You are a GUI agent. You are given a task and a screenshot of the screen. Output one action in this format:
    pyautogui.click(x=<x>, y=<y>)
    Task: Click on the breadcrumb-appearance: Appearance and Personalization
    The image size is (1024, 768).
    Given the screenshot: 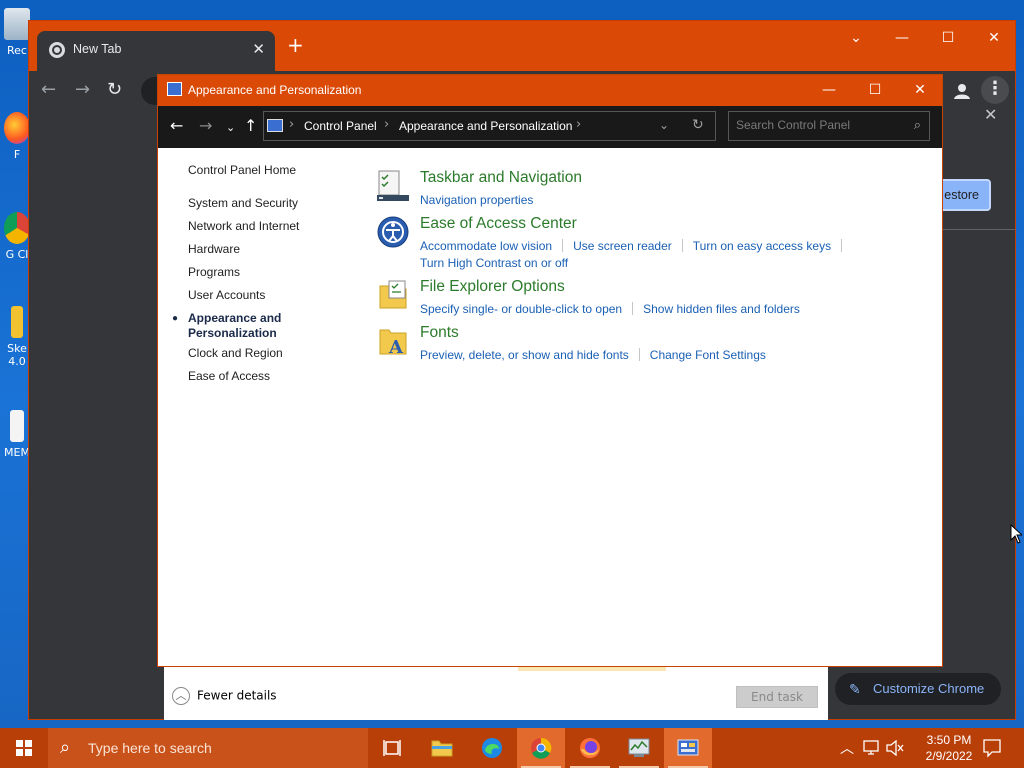 What is the action you would take?
    pyautogui.click(x=485, y=126)
    